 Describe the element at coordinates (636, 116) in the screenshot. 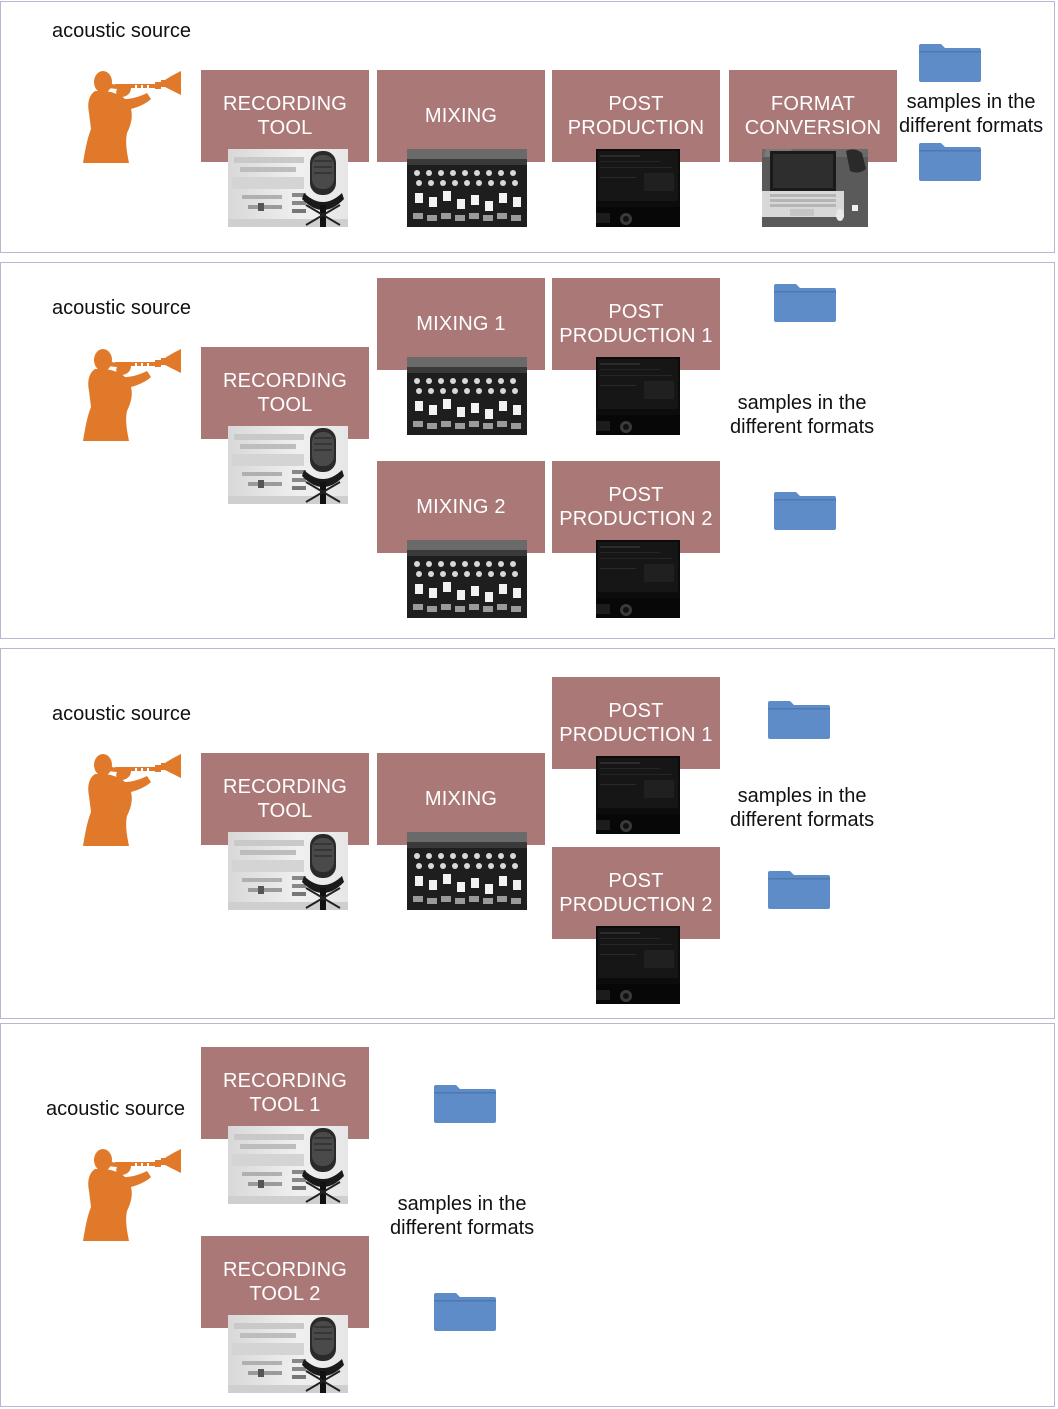

I see `stage-label: POST PRODUCTION` at that location.